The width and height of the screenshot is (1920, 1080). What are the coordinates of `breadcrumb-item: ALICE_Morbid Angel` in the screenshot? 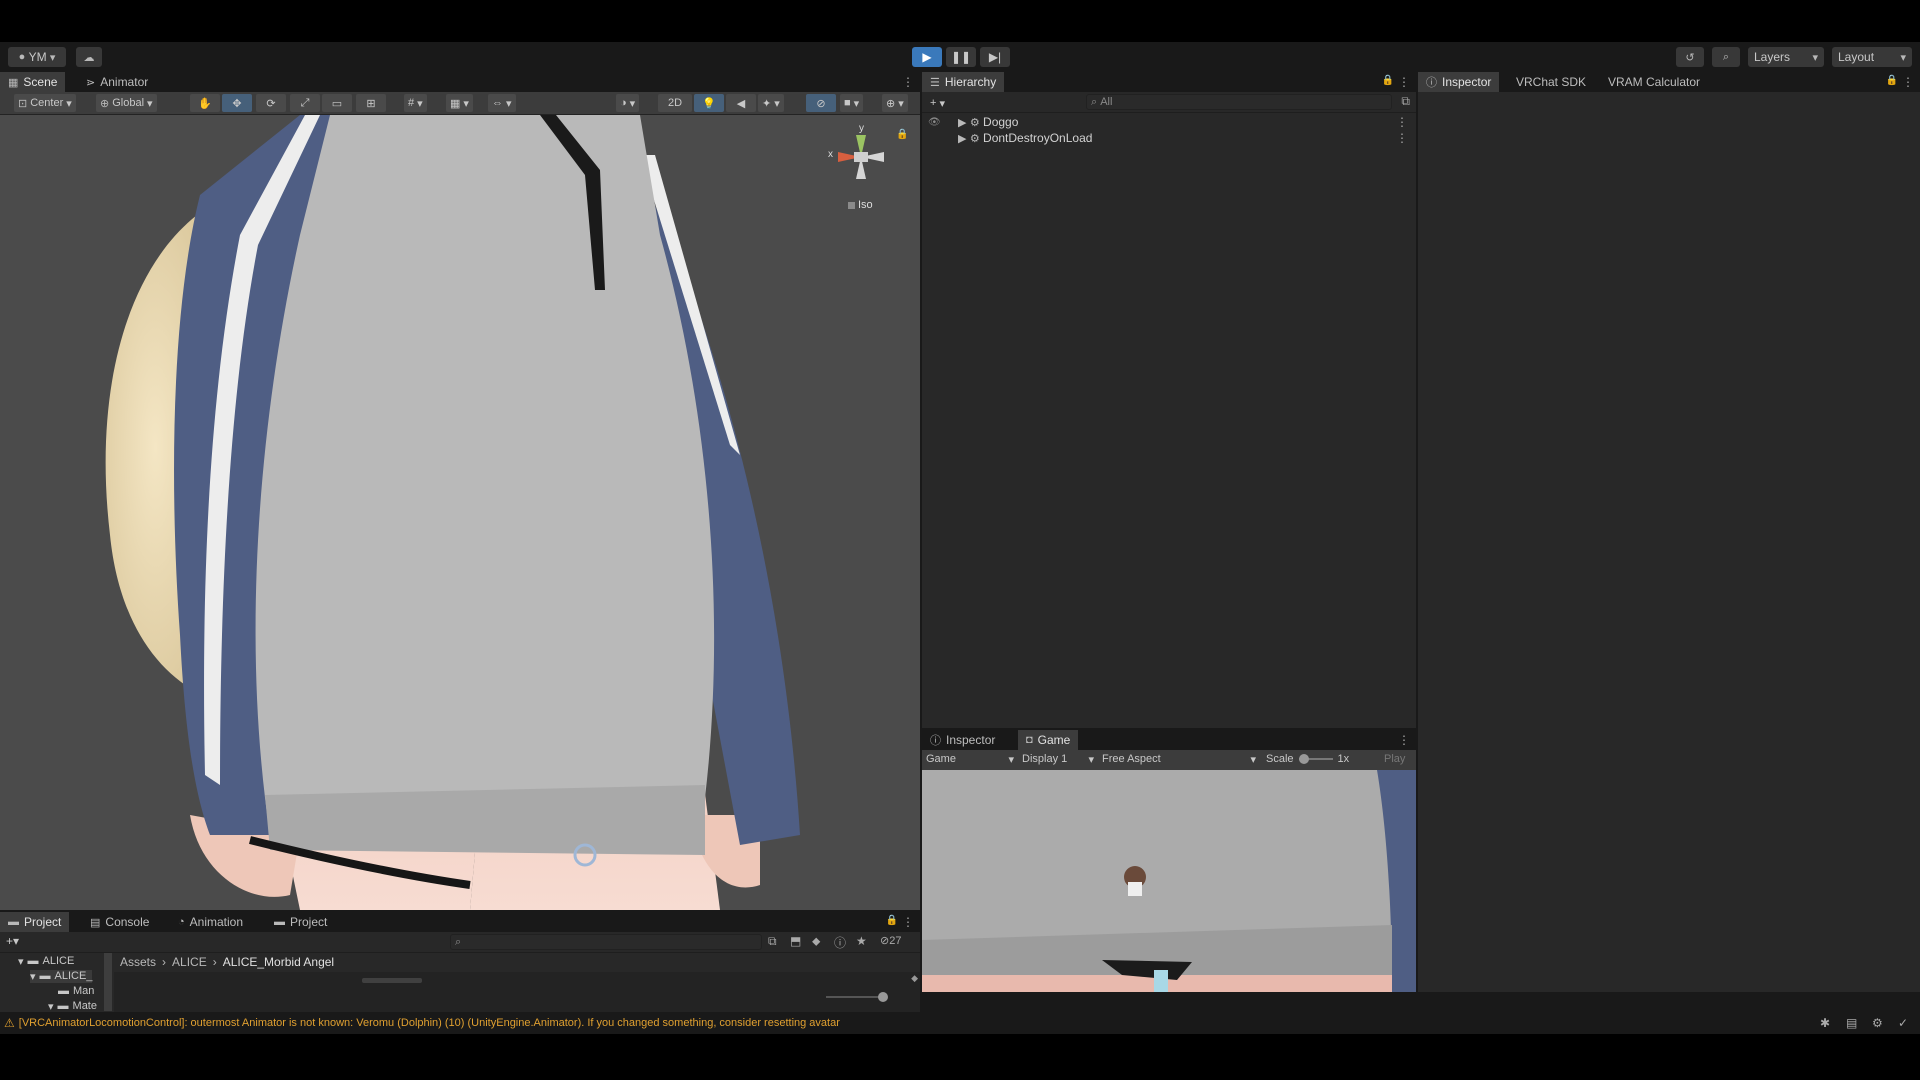 It's located at (278, 962).